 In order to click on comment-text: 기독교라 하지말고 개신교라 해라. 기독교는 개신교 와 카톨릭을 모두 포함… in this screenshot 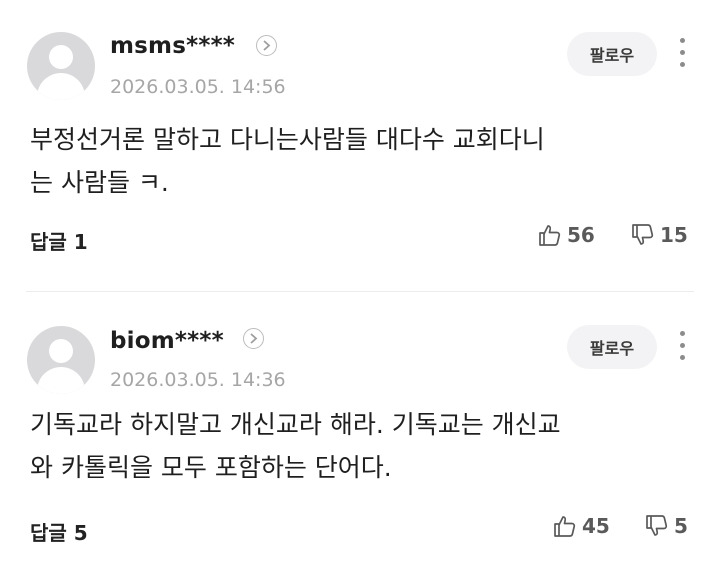, I will do `click(350, 446)`.